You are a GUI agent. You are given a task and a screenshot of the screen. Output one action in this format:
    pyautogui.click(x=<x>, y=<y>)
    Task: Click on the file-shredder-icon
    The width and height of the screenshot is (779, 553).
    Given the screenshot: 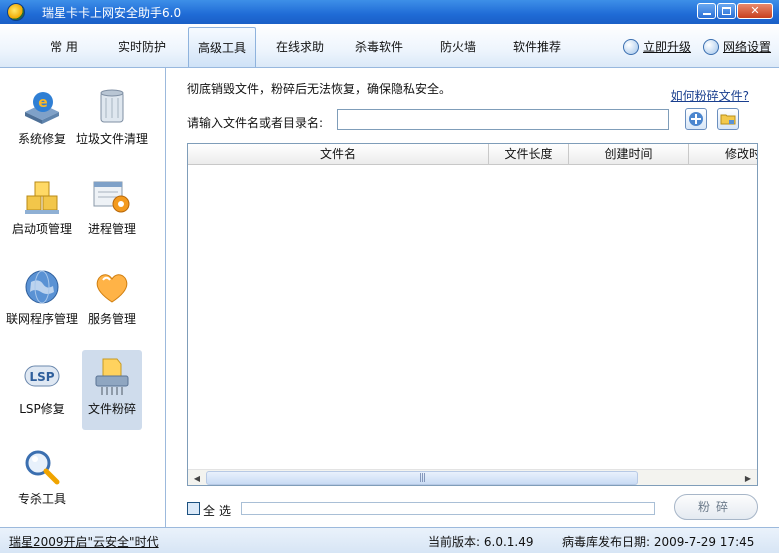 What is the action you would take?
    pyautogui.click(x=112, y=377)
    